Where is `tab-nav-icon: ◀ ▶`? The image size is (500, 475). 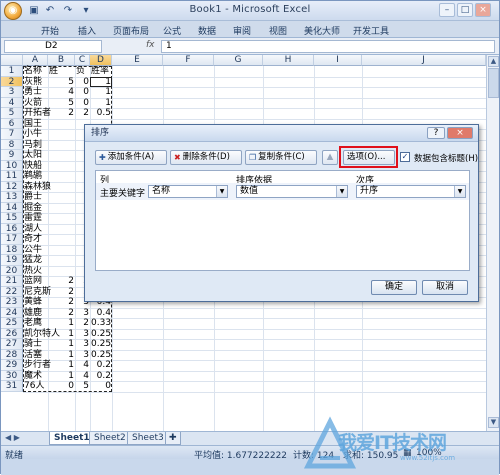 tab-nav-icon: ◀ ▶ is located at coordinates (12, 437).